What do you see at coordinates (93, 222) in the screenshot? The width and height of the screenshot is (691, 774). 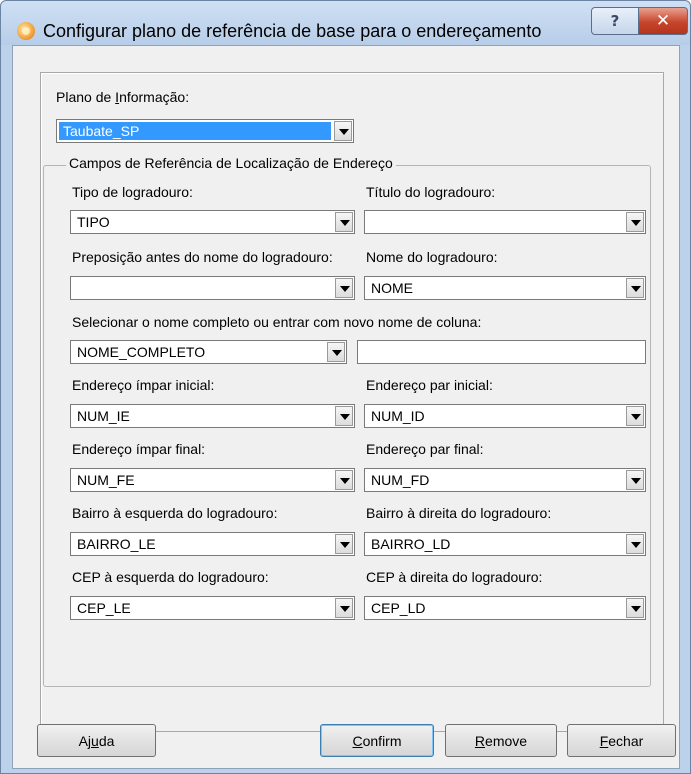 I see `tipo-select-value: TIPO` at bounding box center [93, 222].